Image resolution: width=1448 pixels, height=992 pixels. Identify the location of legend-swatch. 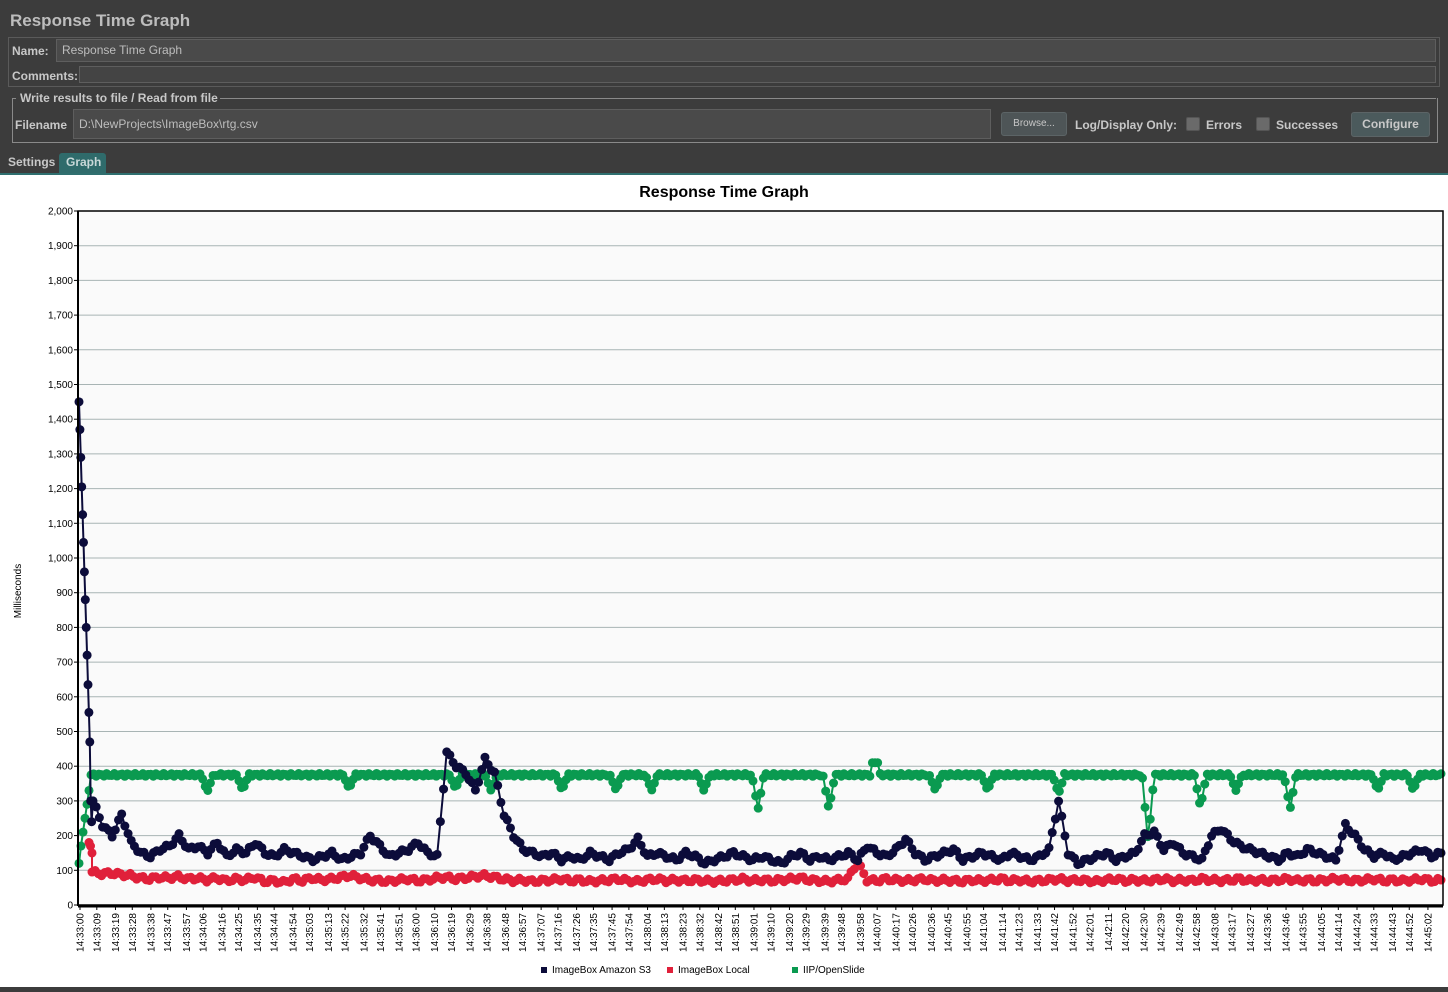
(544, 970).